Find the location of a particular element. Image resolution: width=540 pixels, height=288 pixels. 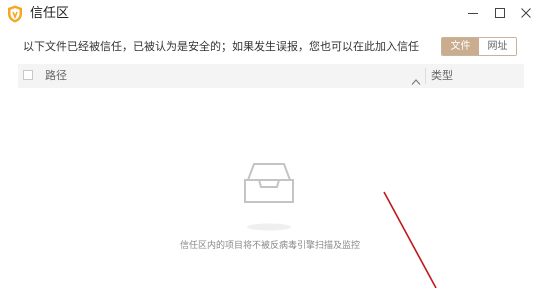

view-toggle: 文件 网址 is located at coordinates (479, 46).